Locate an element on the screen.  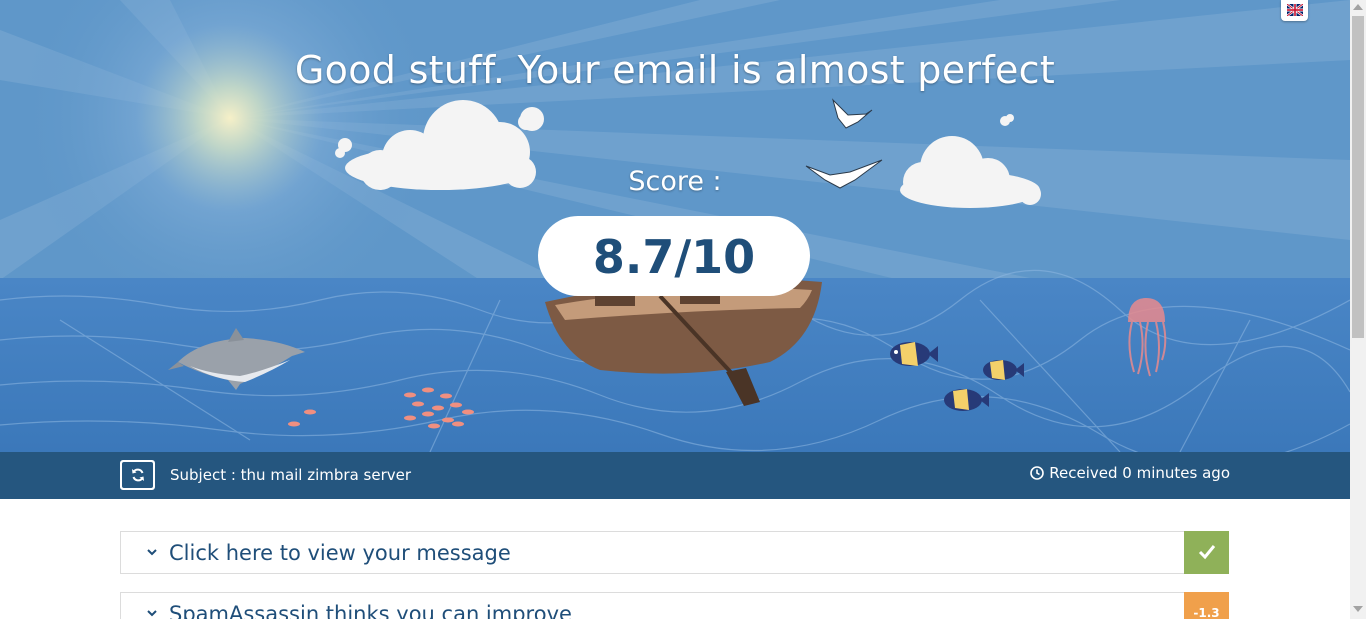
uk-flag-icon is located at coordinates (1295, 10).